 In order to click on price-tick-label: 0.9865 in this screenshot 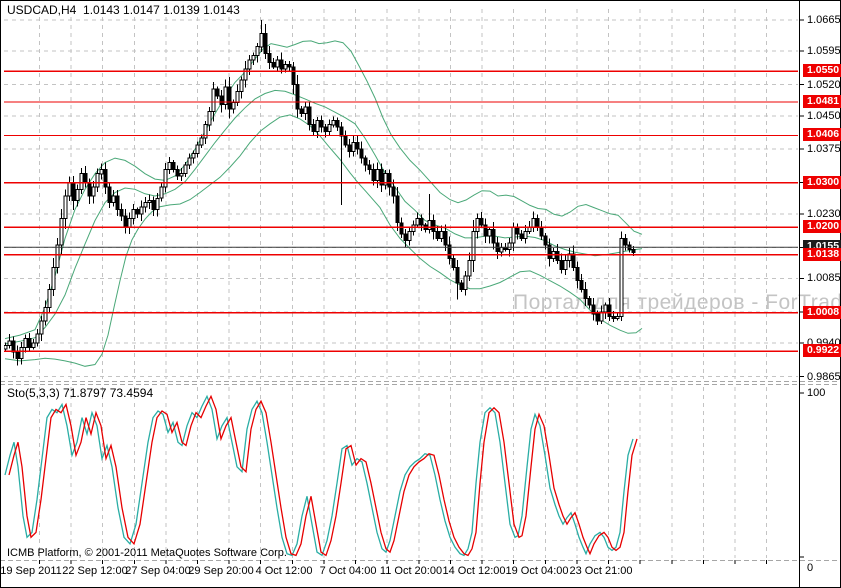, I will do `click(824, 377)`.